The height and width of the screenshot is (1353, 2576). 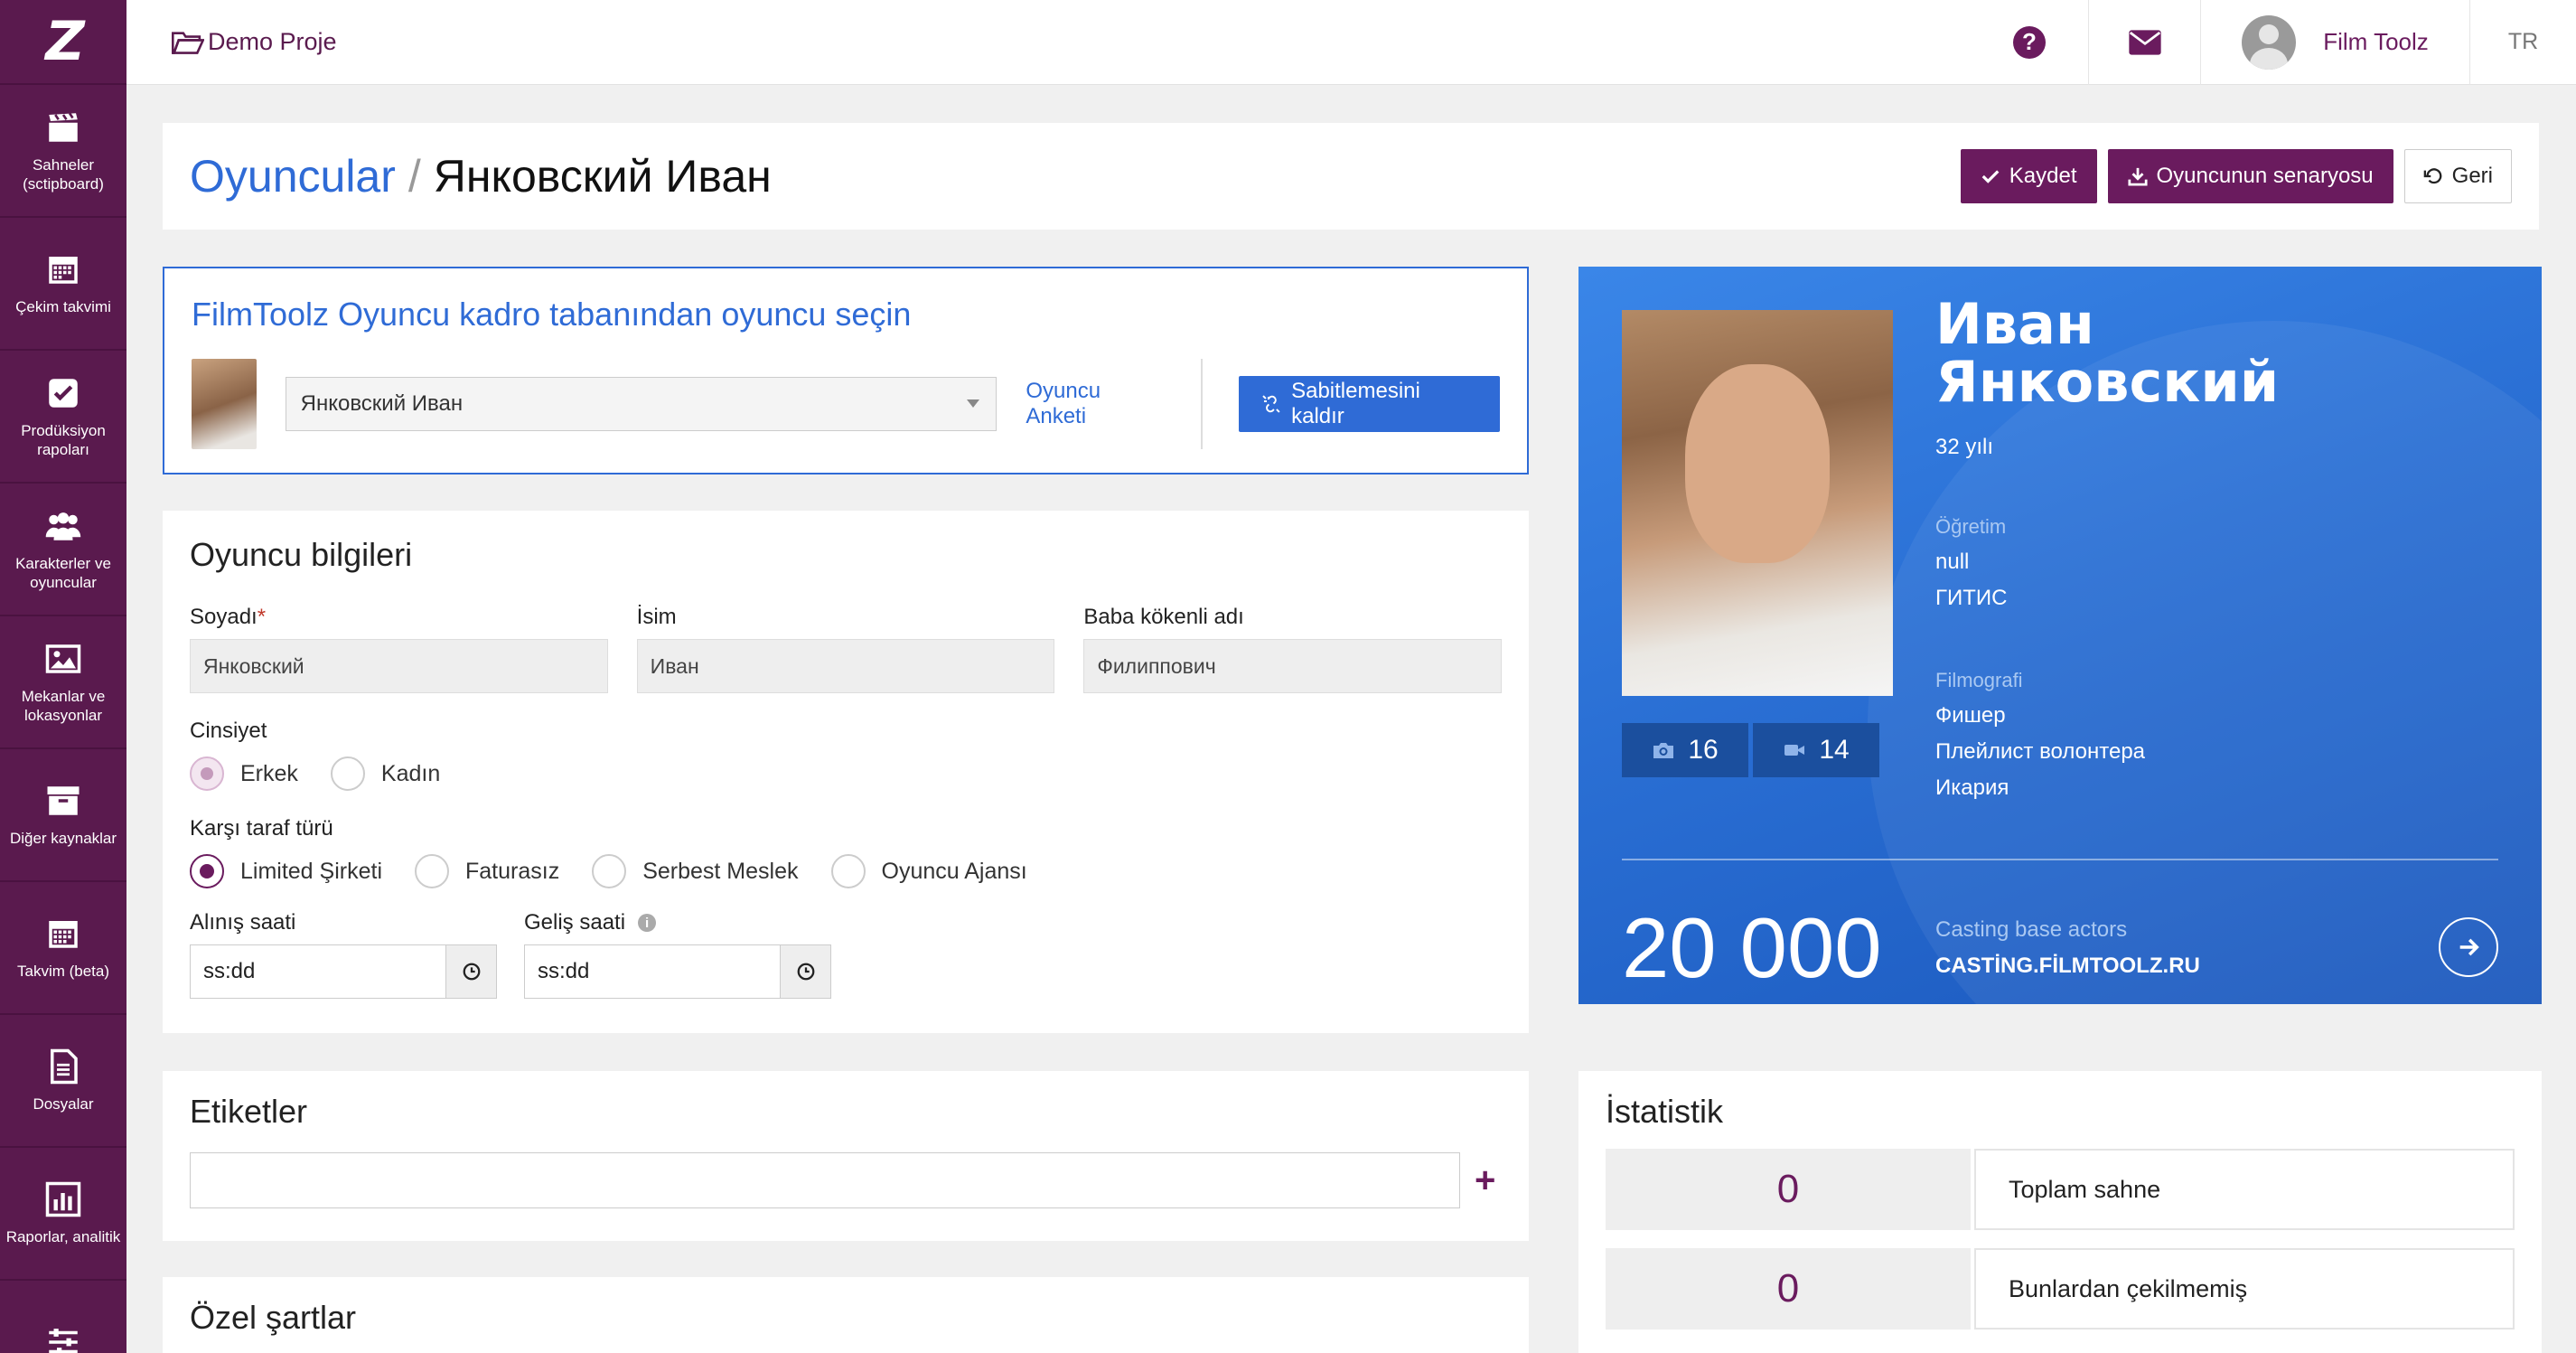 What do you see at coordinates (1369, 404) in the screenshot?
I see `unpin-button: Sabitlemesini kaldır` at bounding box center [1369, 404].